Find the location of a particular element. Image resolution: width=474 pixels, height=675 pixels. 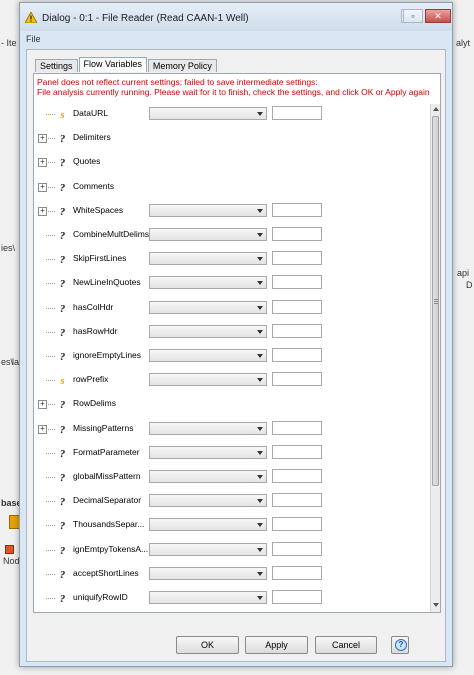

flow-variable-label: hasRowHdr is located at coordinates (95, 330).